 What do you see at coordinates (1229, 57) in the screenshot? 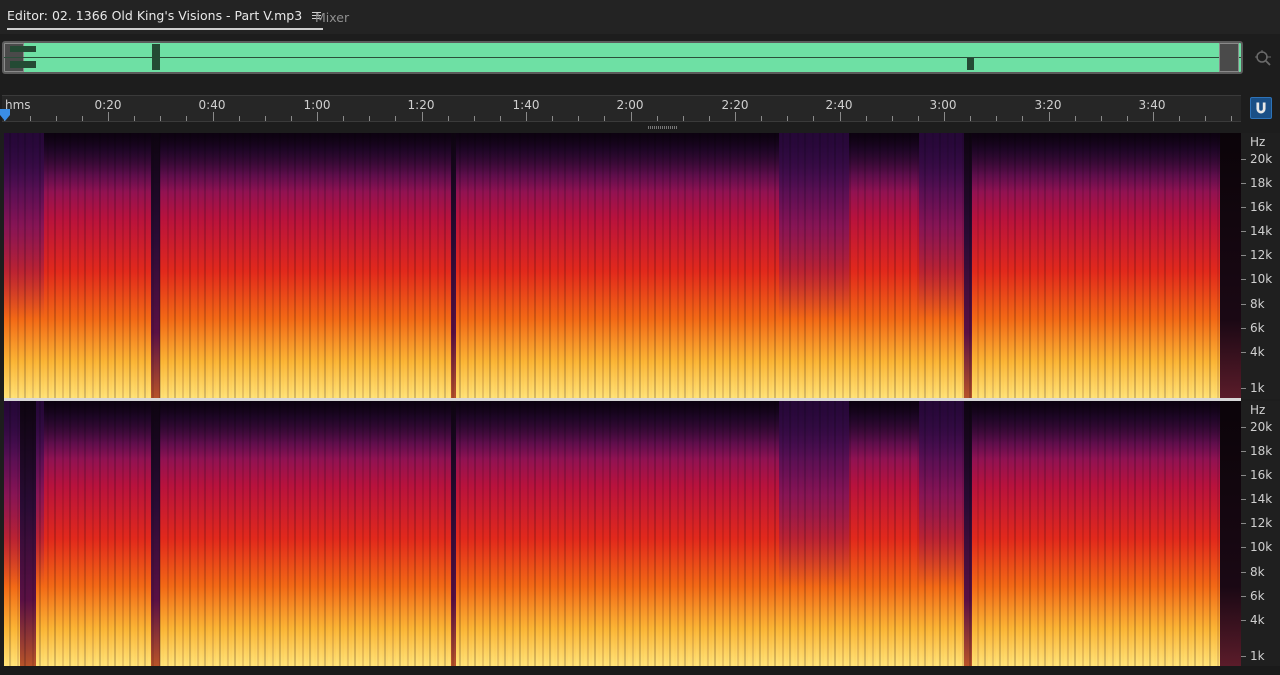
I see `overview-right-handle` at bounding box center [1229, 57].